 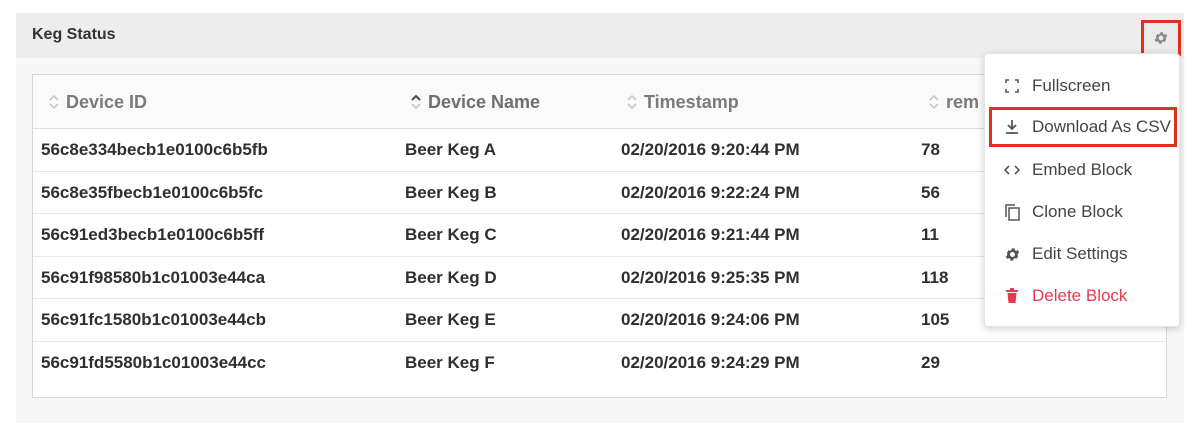 What do you see at coordinates (953, 102) in the screenshot?
I see `column-header-rem: rem` at bounding box center [953, 102].